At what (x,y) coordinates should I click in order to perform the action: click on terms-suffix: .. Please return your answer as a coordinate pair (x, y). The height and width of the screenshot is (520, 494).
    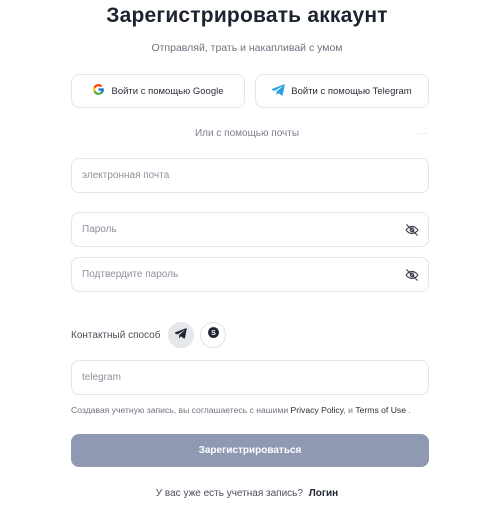
    Looking at the image, I should click on (409, 410).